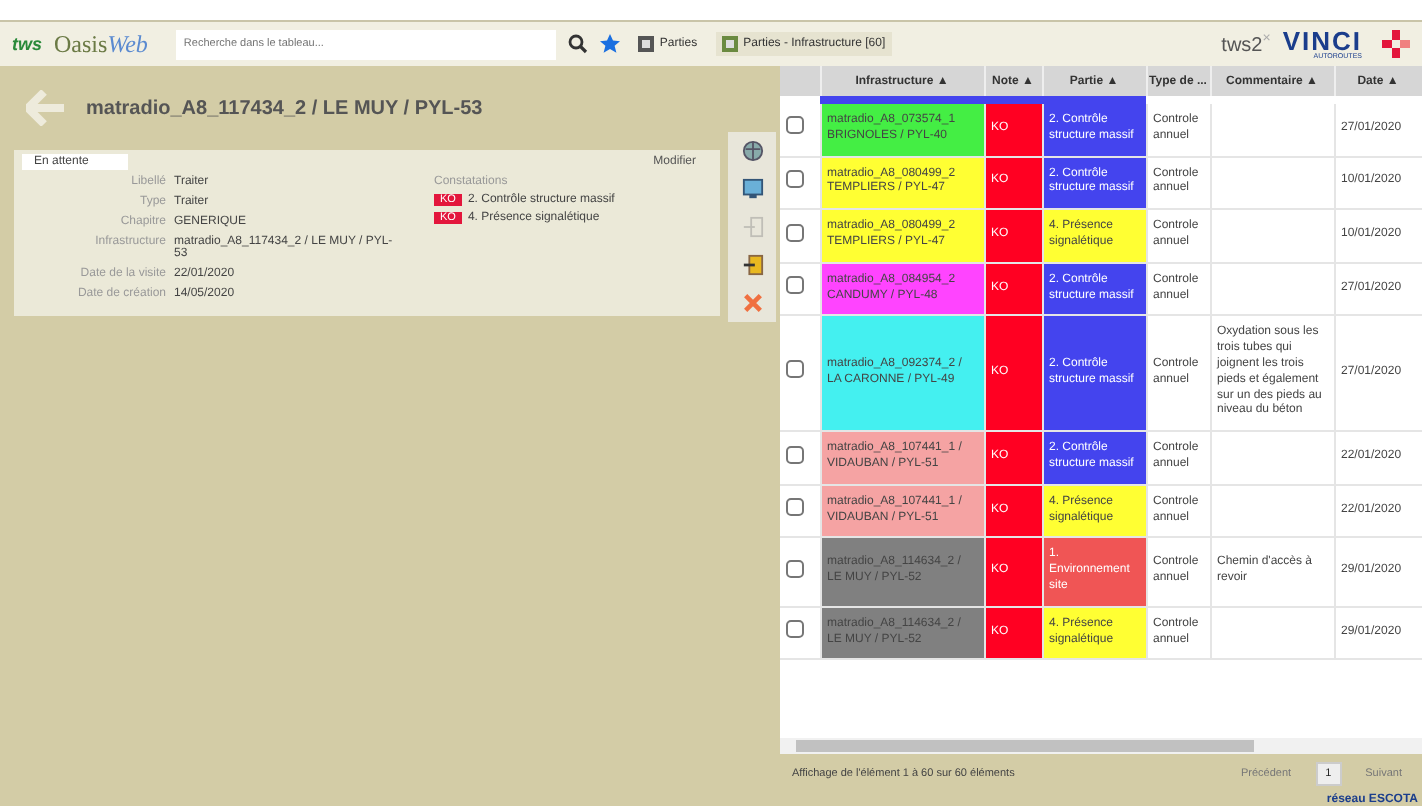 This screenshot has height=806, width=1422. Describe the element at coordinates (1246, 44) in the screenshot. I see `user-name: tws2$^{×}$` at that location.